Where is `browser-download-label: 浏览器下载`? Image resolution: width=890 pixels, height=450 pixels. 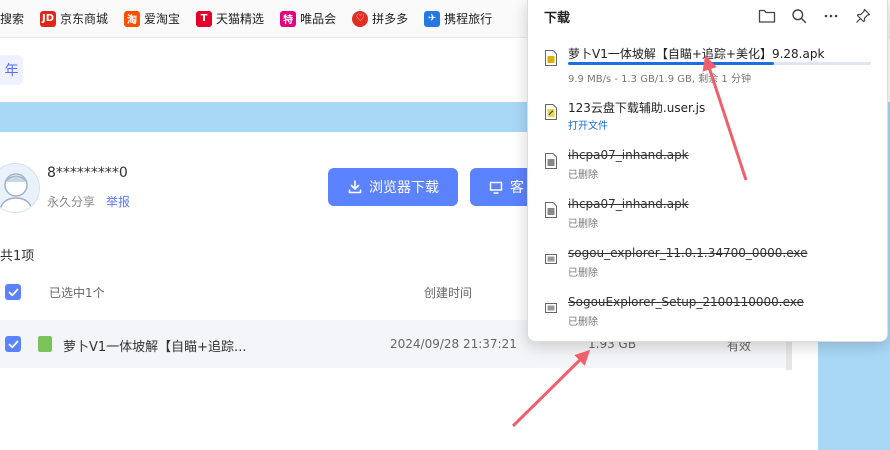
browser-download-label: 浏览器下载 is located at coordinates (404, 188).